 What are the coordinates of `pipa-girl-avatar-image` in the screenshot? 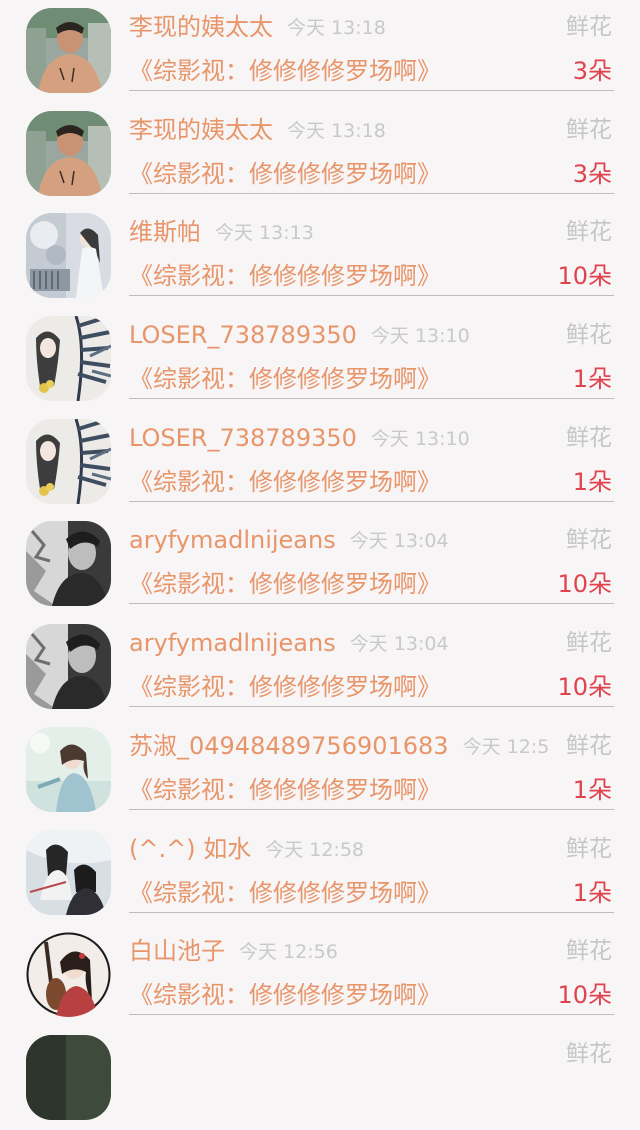 It's located at (68, 975).